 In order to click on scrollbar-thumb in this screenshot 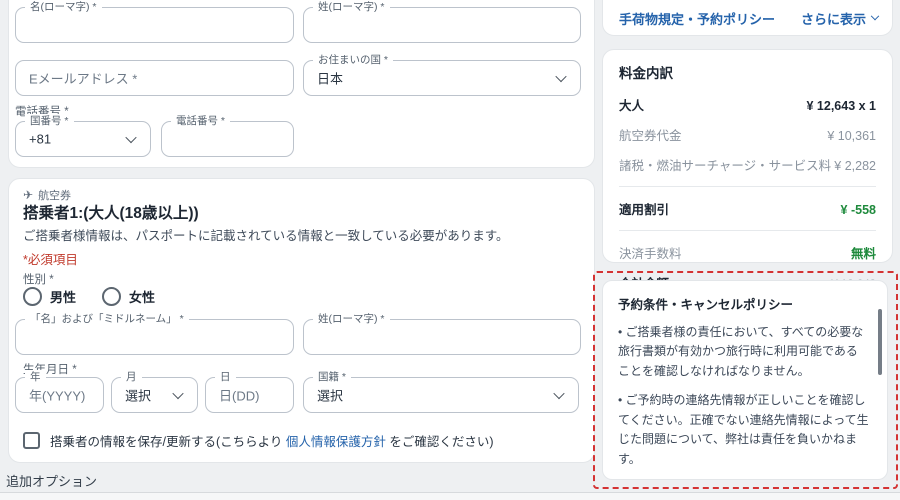, I will do `click(880, 342)`.